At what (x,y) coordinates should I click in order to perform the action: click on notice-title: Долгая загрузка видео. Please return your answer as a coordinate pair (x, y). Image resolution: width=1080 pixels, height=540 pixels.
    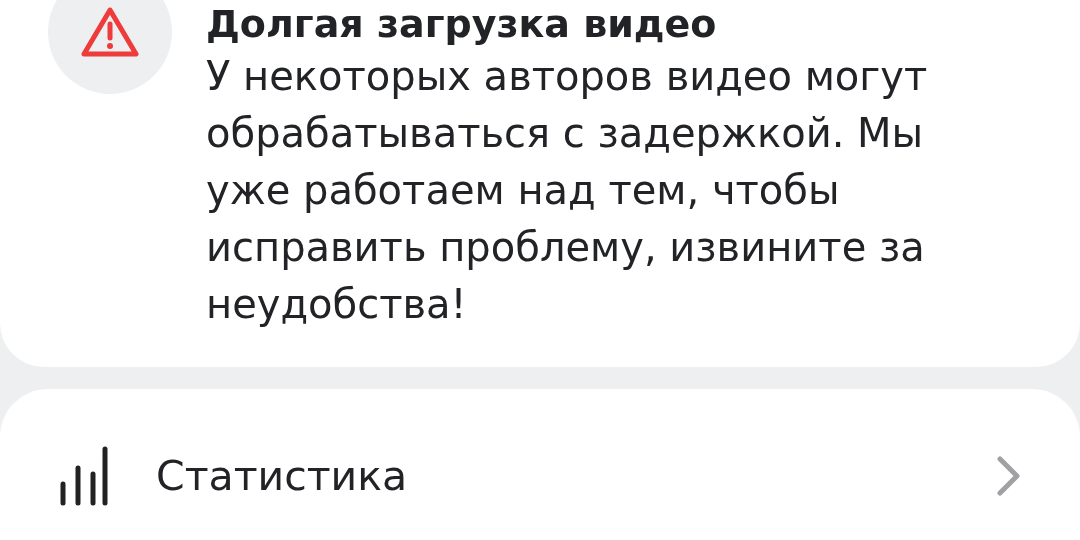
    Looking at the image, I should click on (462, 24).